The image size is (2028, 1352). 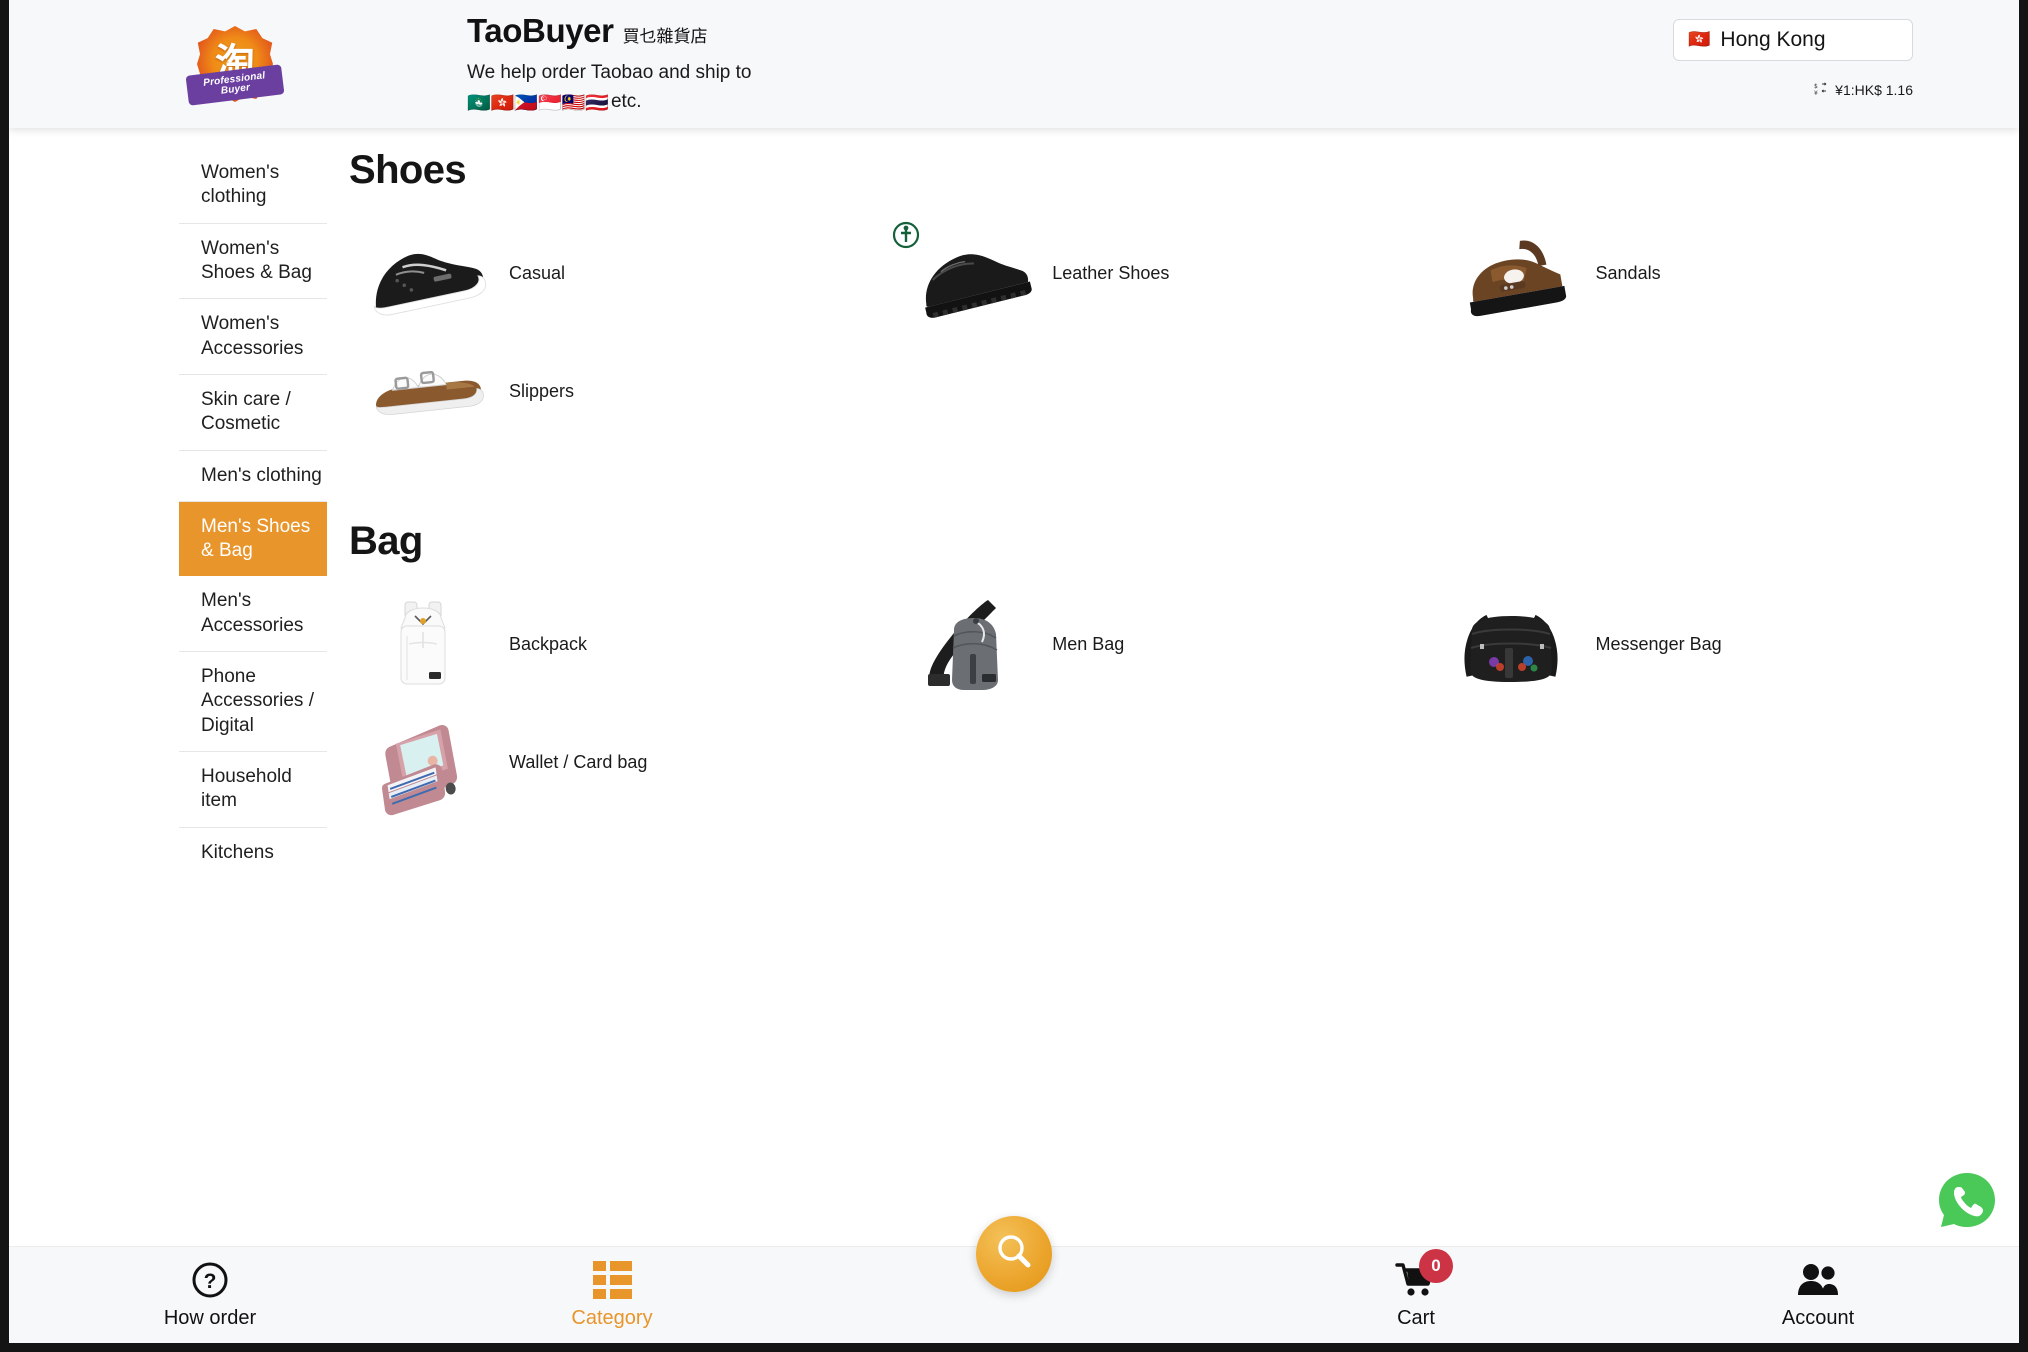 What do you see at coordinates (210, 1318) in the screenshot?
I see `nav-label: How order` at bounding box center [210, 1318].